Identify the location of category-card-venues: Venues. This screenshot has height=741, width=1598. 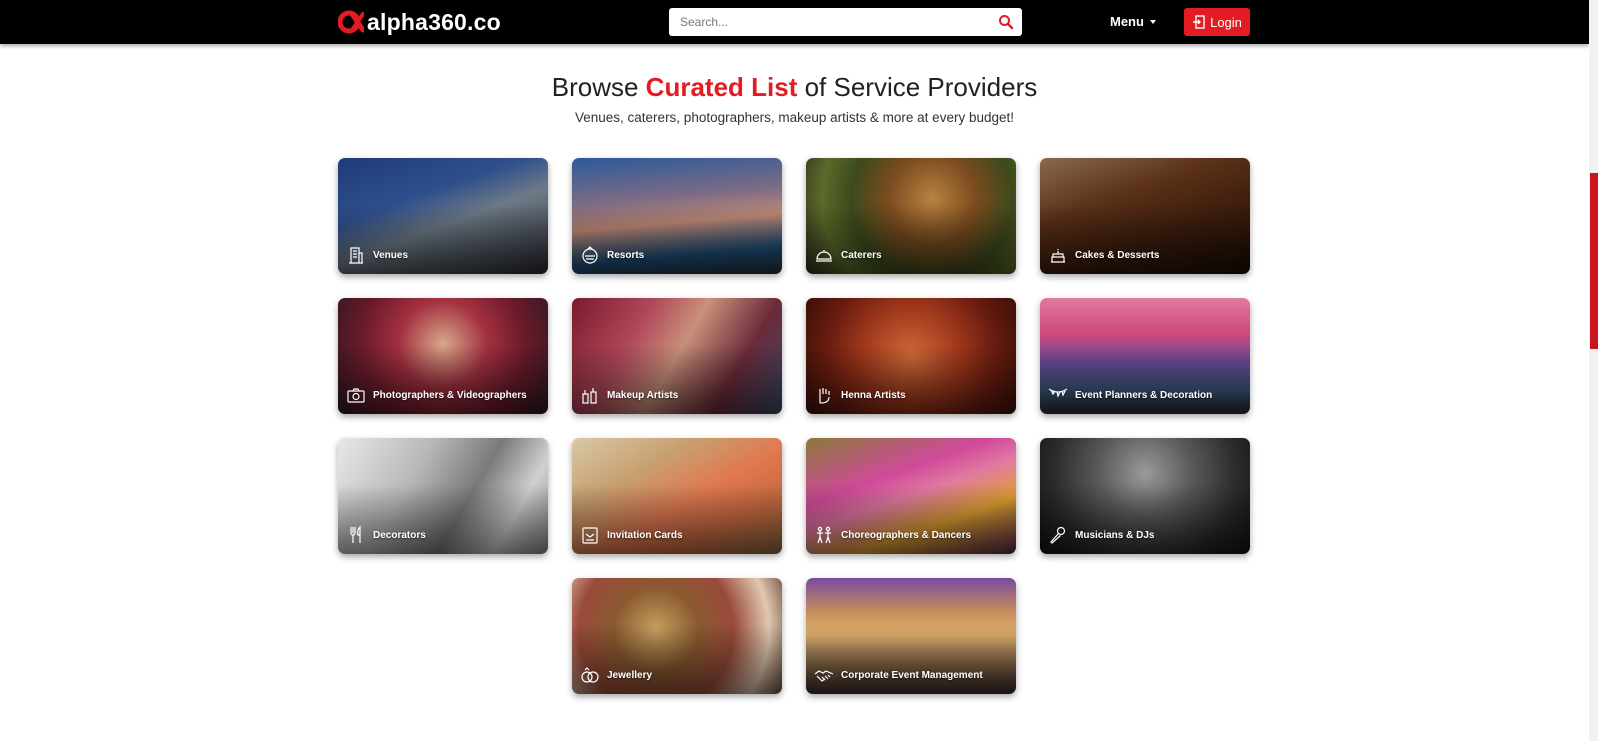
(443, 216).